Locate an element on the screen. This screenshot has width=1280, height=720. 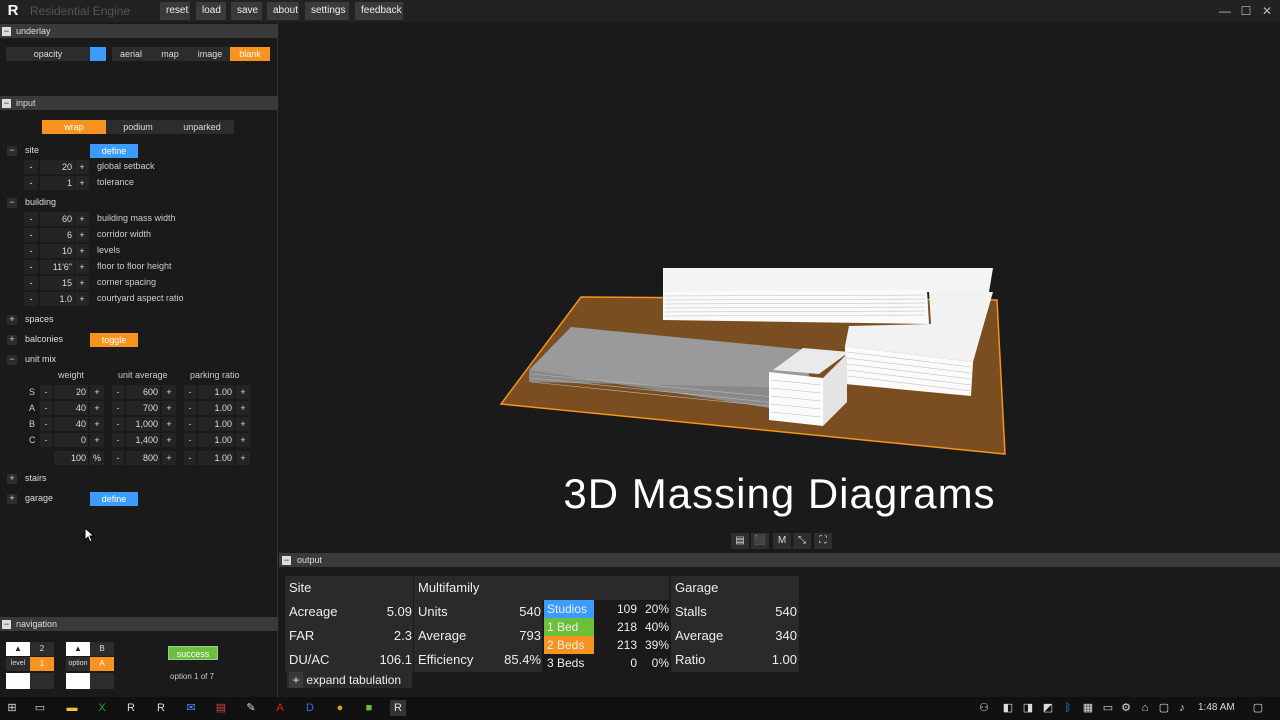
stairs-section: + stairs is located at coordinates (27, 478).